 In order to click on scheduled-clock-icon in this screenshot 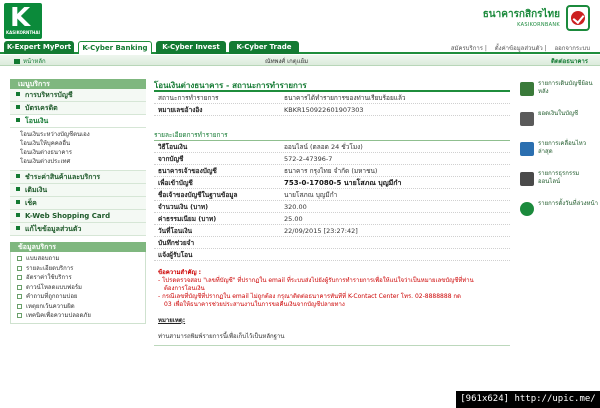, I will do `click(527, 209)`.